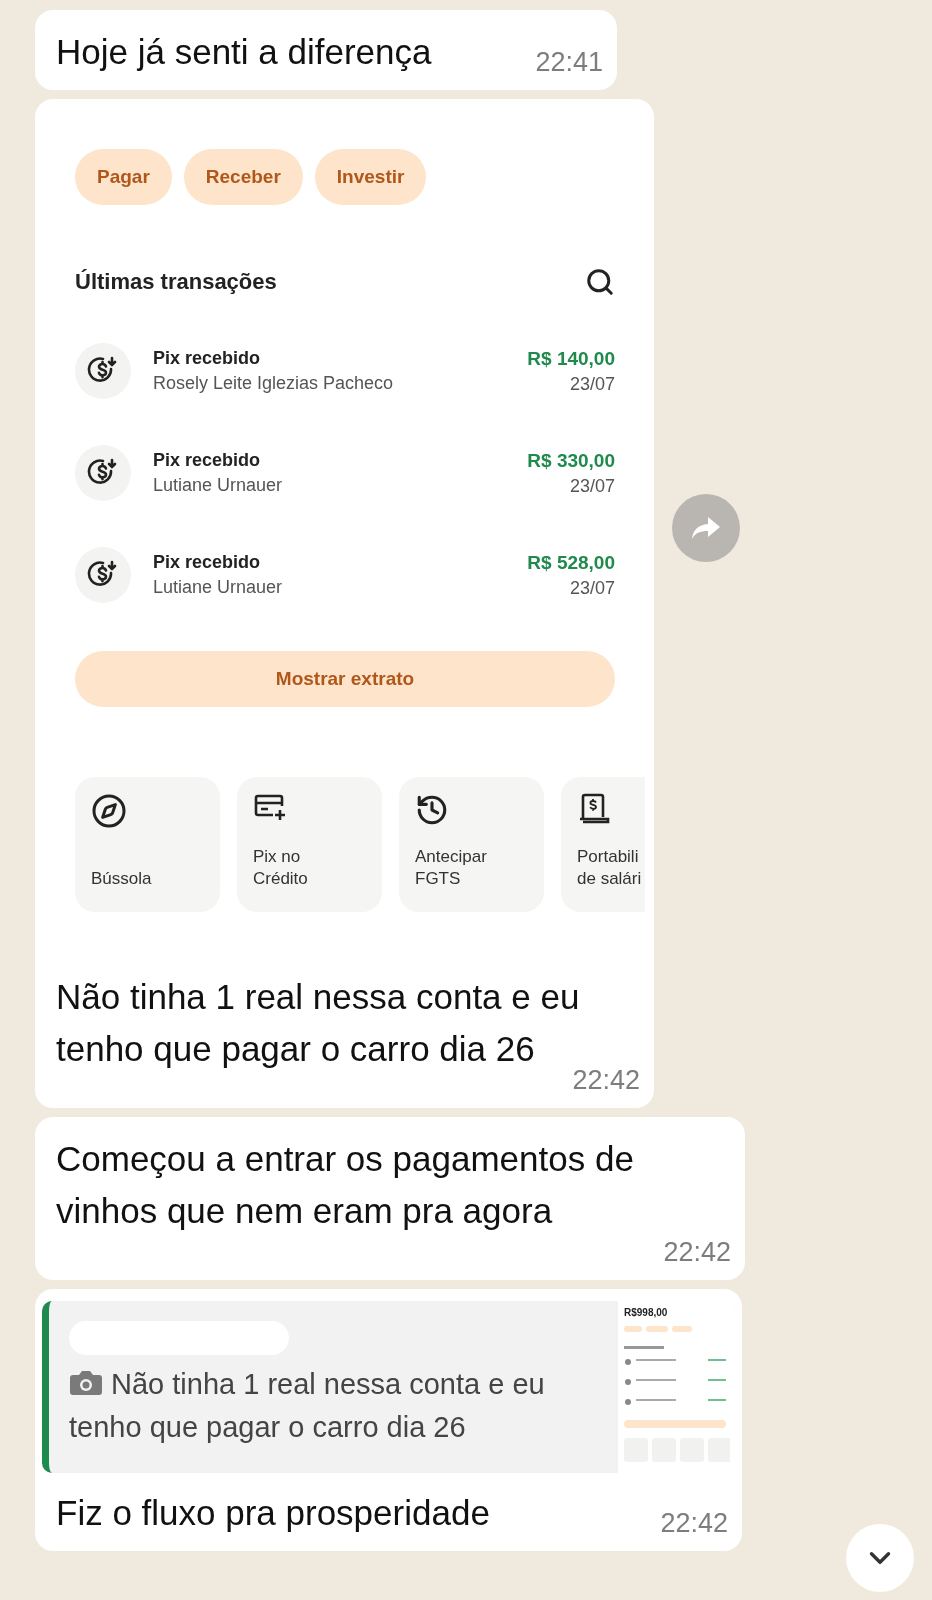  Describe the element at coordinates (594, 809) in the screenshot. I see `receipt-dollar-icon` at that location.